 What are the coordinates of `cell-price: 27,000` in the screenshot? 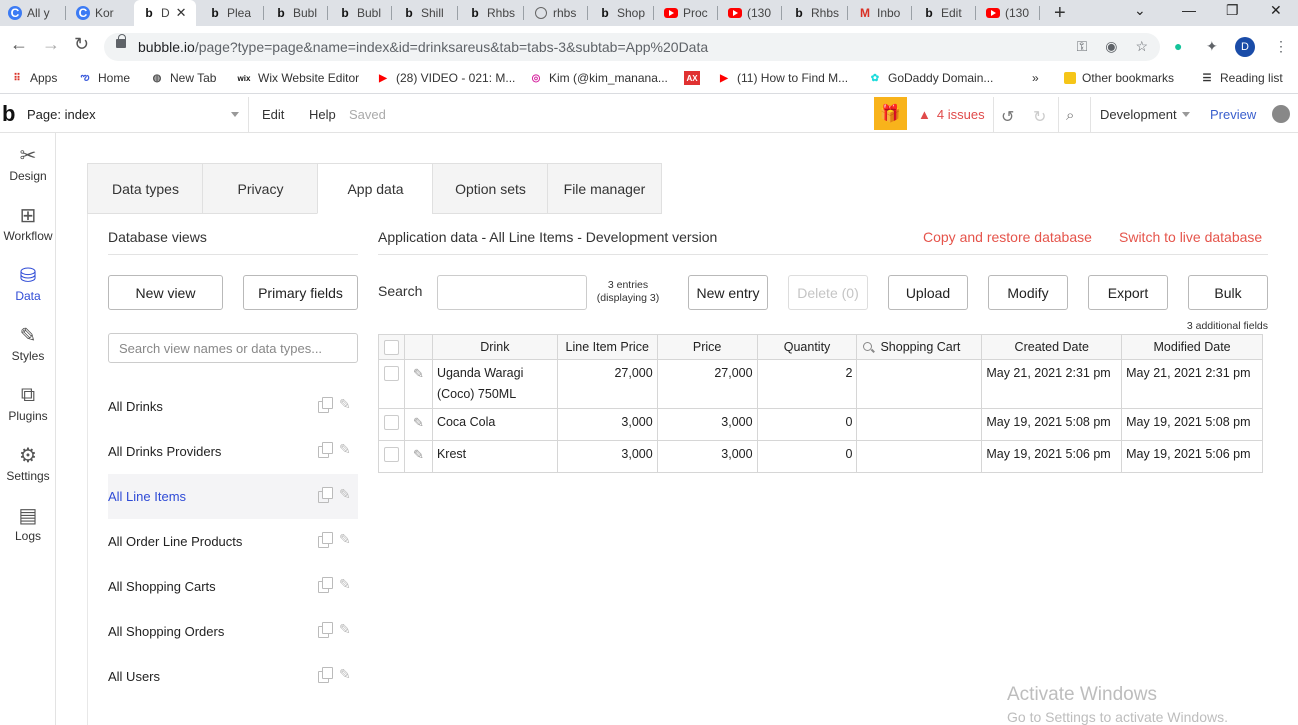 It's located at (707, 384).